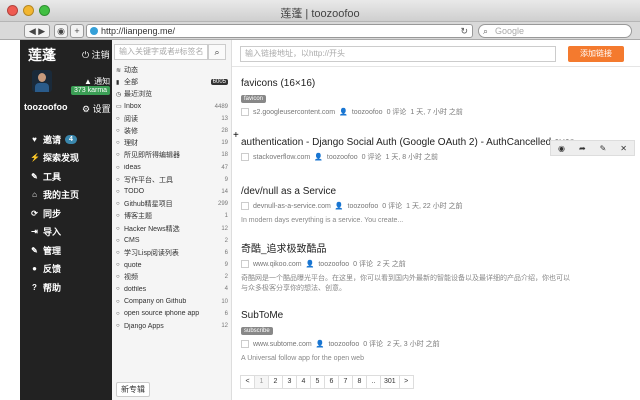 The width and height of the screenshot is (640, 400). Describe the element at coordinates (320, 14) in the screenshot. I see `window-title: 莲蓬 | toozoofoo` at that location.